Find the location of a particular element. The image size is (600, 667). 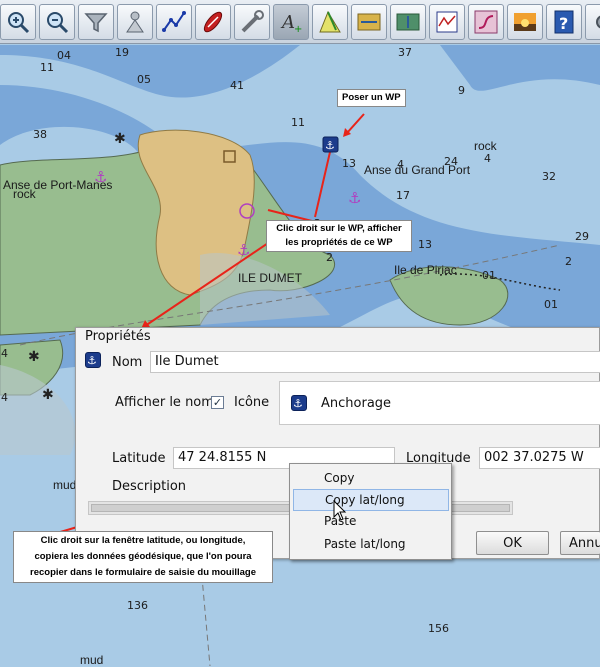

sunset-icon is located at coordinates (525, 21).